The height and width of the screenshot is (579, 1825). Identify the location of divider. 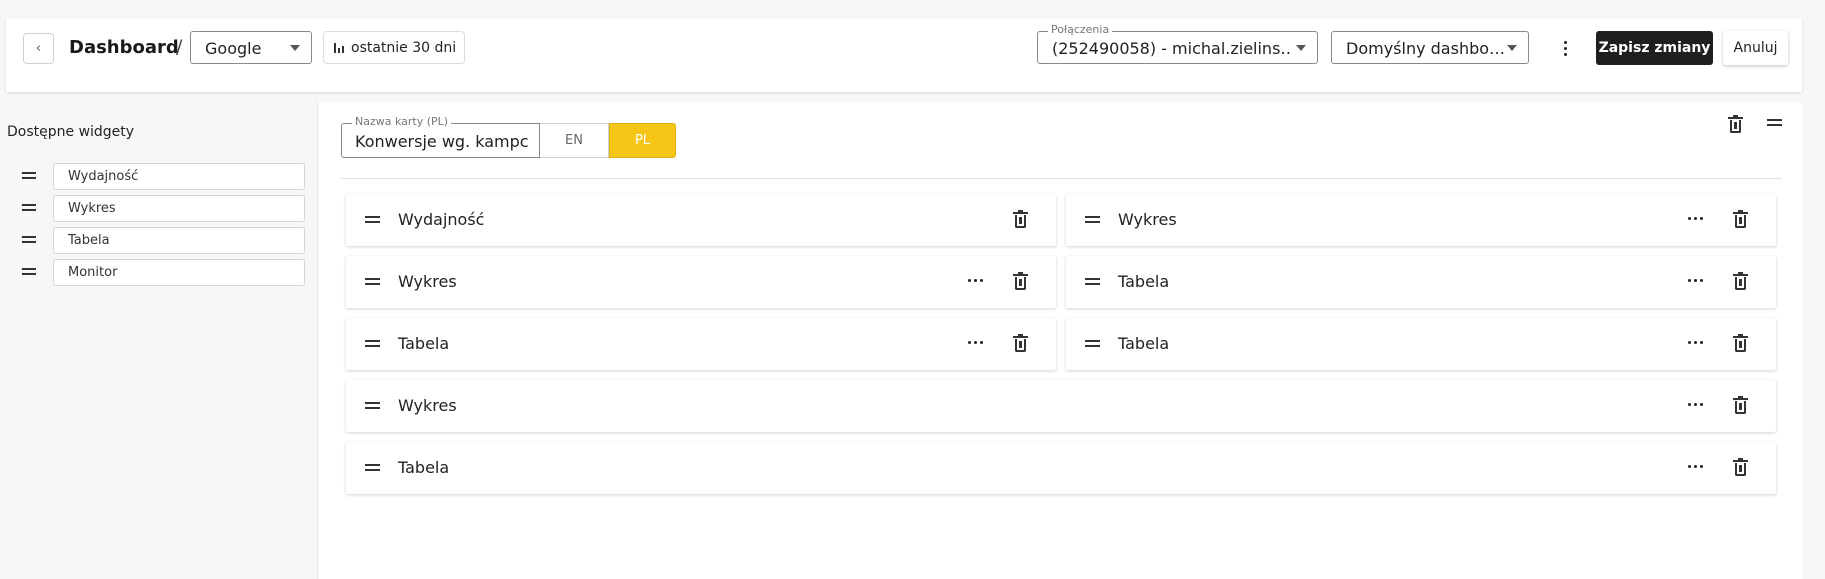
(1061, 178).